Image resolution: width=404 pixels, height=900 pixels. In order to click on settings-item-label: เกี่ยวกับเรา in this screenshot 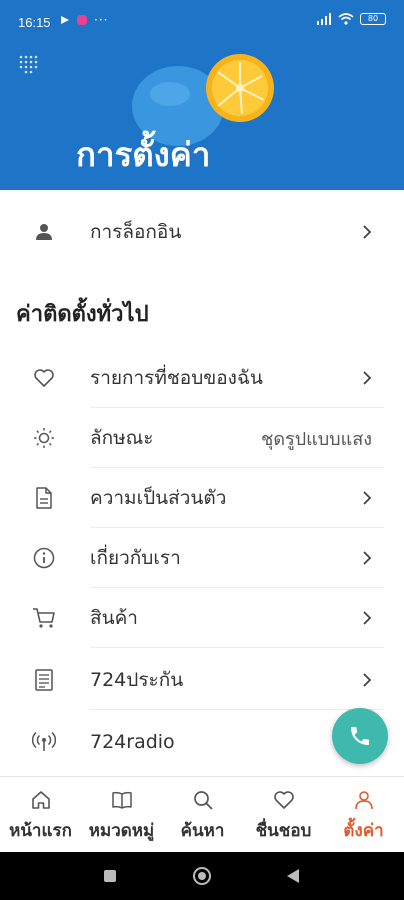, I will do `click(135, 558)`.